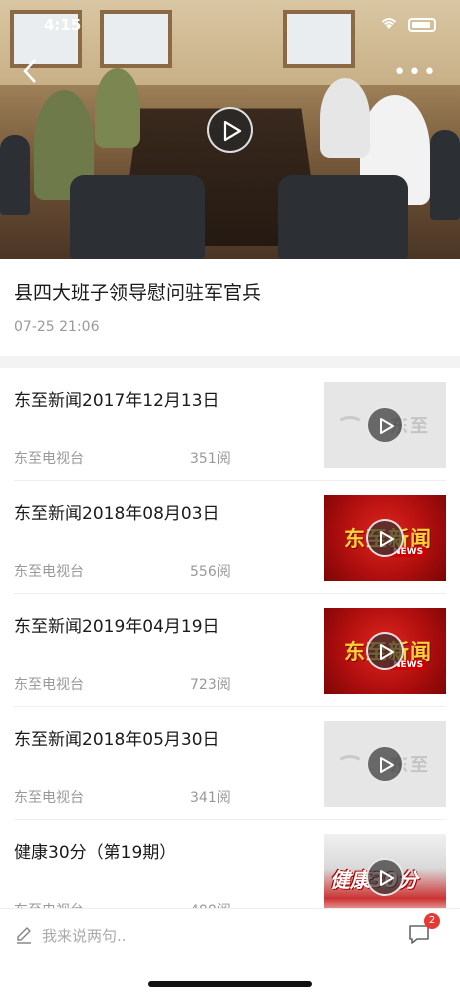 This screenshot has width=460, height=996. Describe the element at coordinates (117, 401) in the screenshot. I see `list-item-title: 东至新闻2017年12月13日` at that location.